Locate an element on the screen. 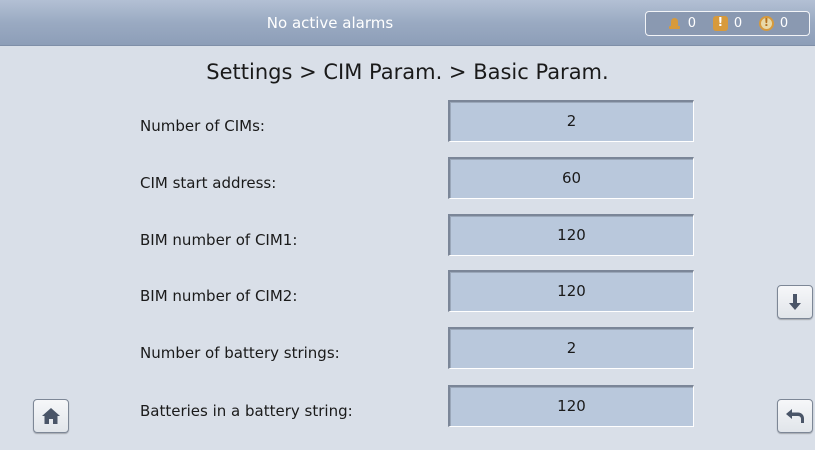  alarm-count-bell: 0 is located at coordinates (681, 23).